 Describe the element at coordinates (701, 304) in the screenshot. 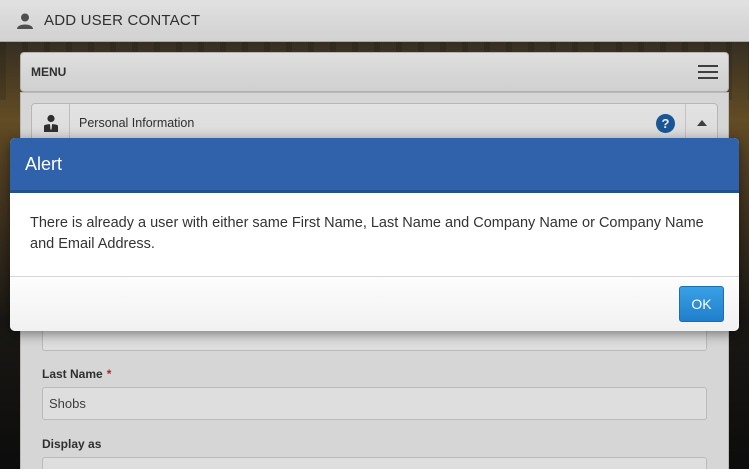

I see `ok-button: OK` at that location.